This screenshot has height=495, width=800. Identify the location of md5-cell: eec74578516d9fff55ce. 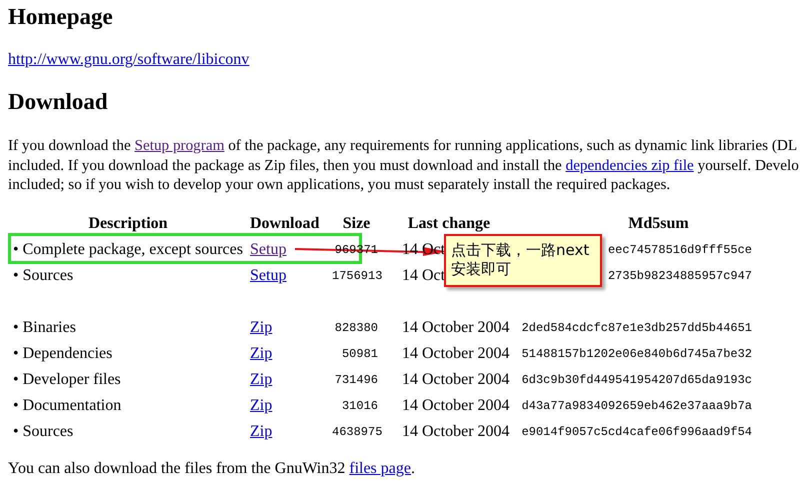
(680, 249).